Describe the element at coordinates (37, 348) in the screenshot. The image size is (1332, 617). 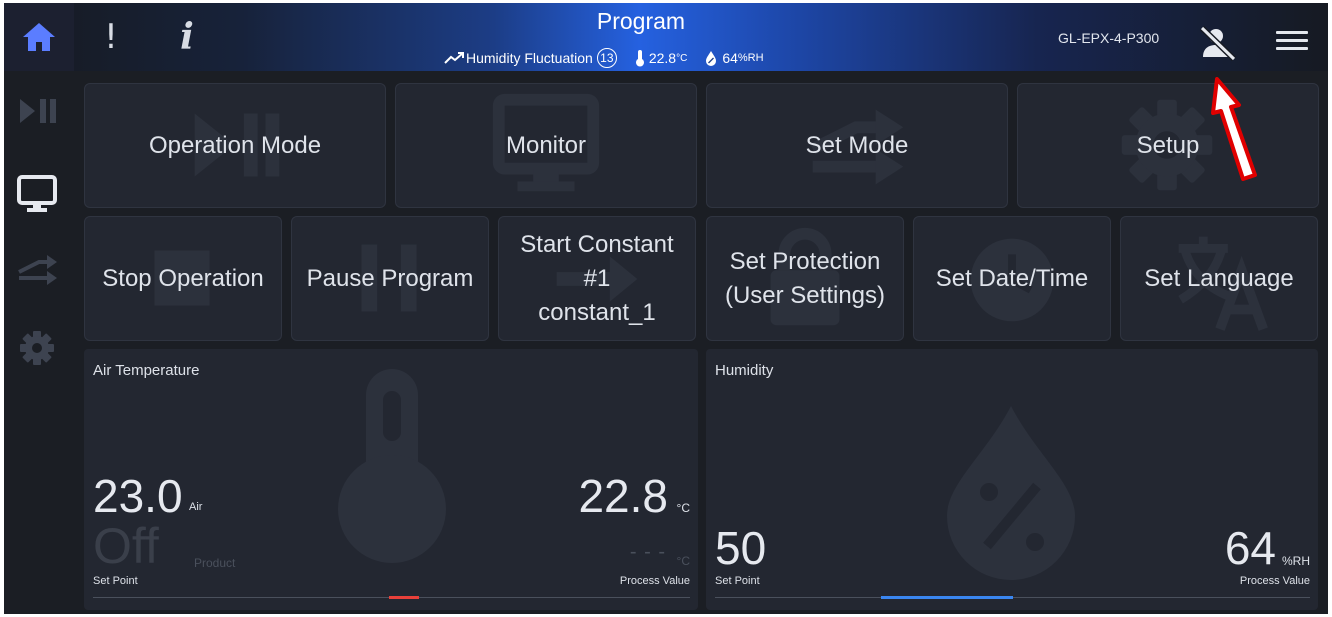
I see `gear-icon` at that location.